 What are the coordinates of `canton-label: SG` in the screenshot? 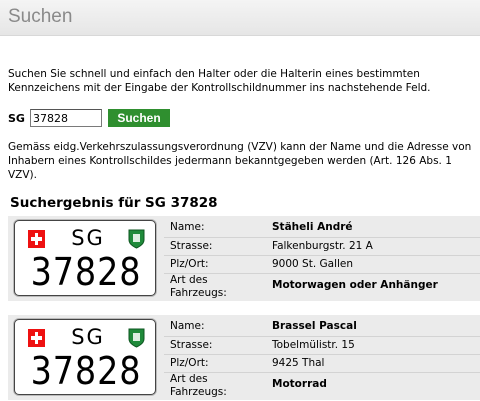 It's located at (16, 118).